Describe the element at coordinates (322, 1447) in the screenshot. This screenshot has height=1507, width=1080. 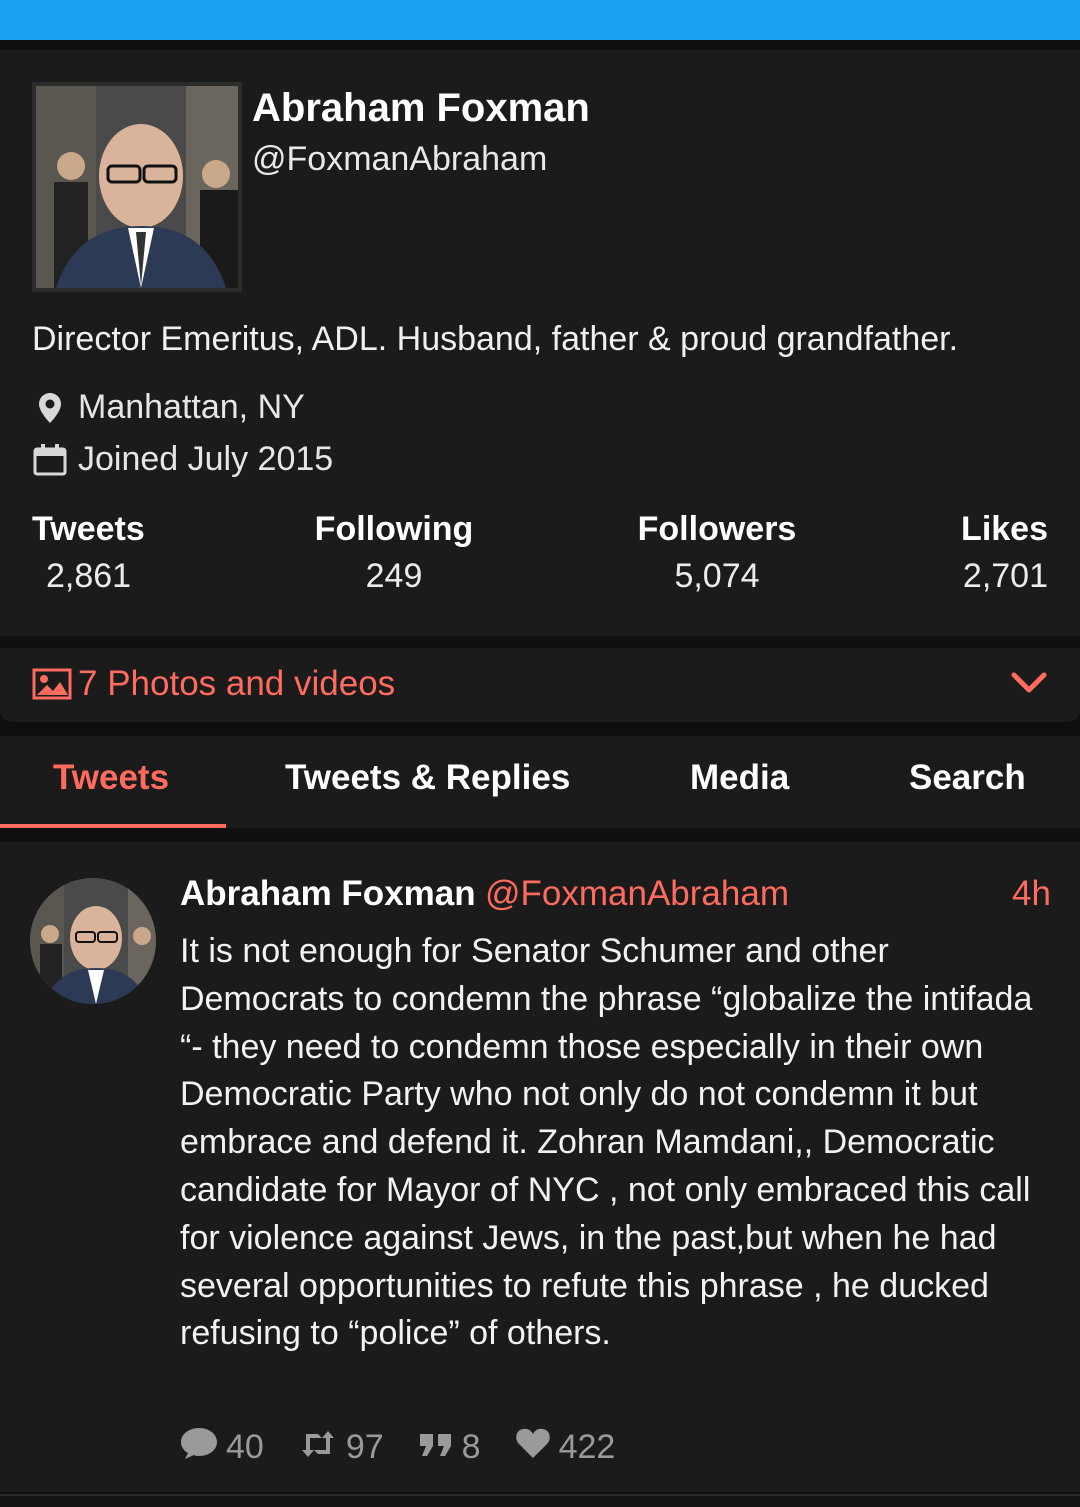
I see `retweet-icon` at that location.